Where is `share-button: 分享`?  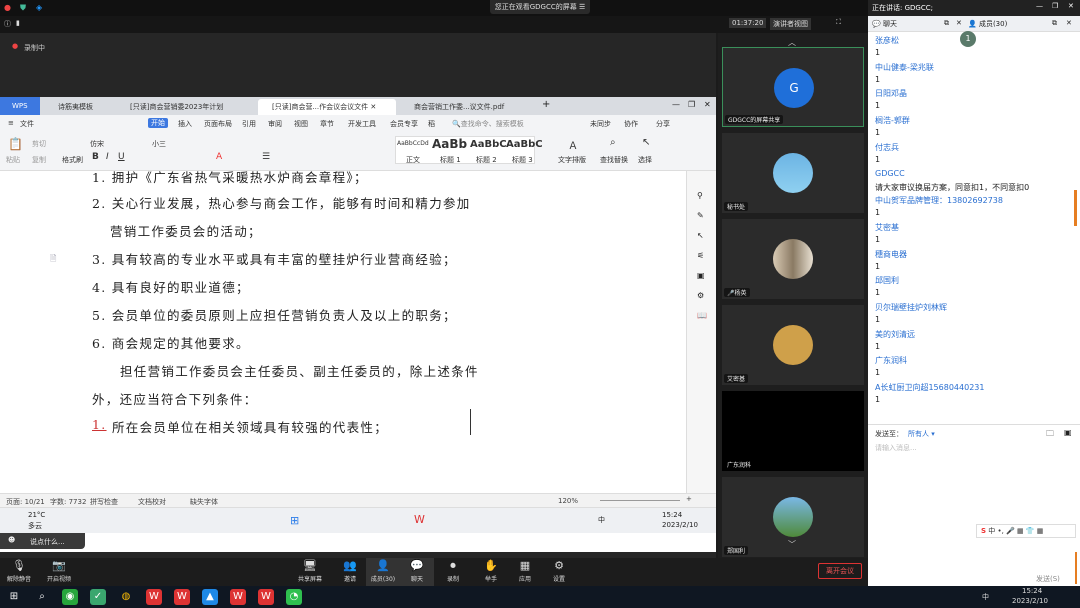 share-button: 分享 is located at coordinates (663, 124).